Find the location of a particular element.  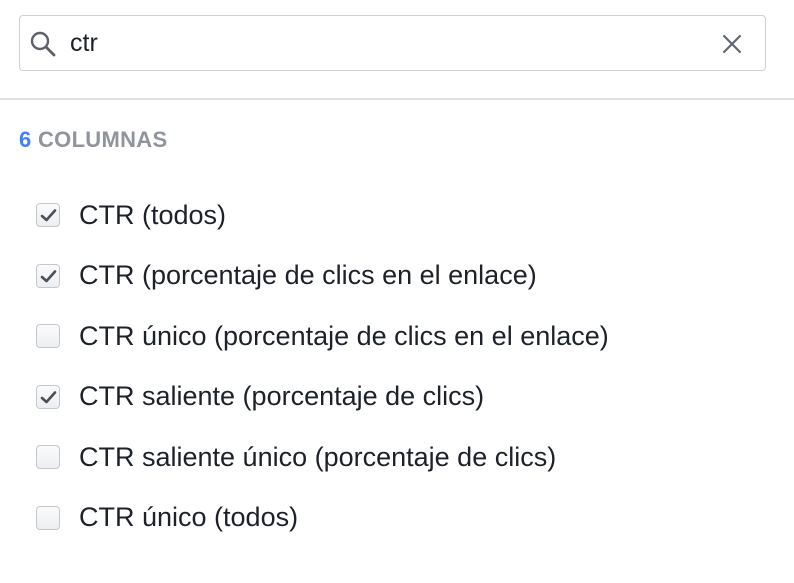

section-header: 6 COLUMNAS is located at coordinates (93, 140).